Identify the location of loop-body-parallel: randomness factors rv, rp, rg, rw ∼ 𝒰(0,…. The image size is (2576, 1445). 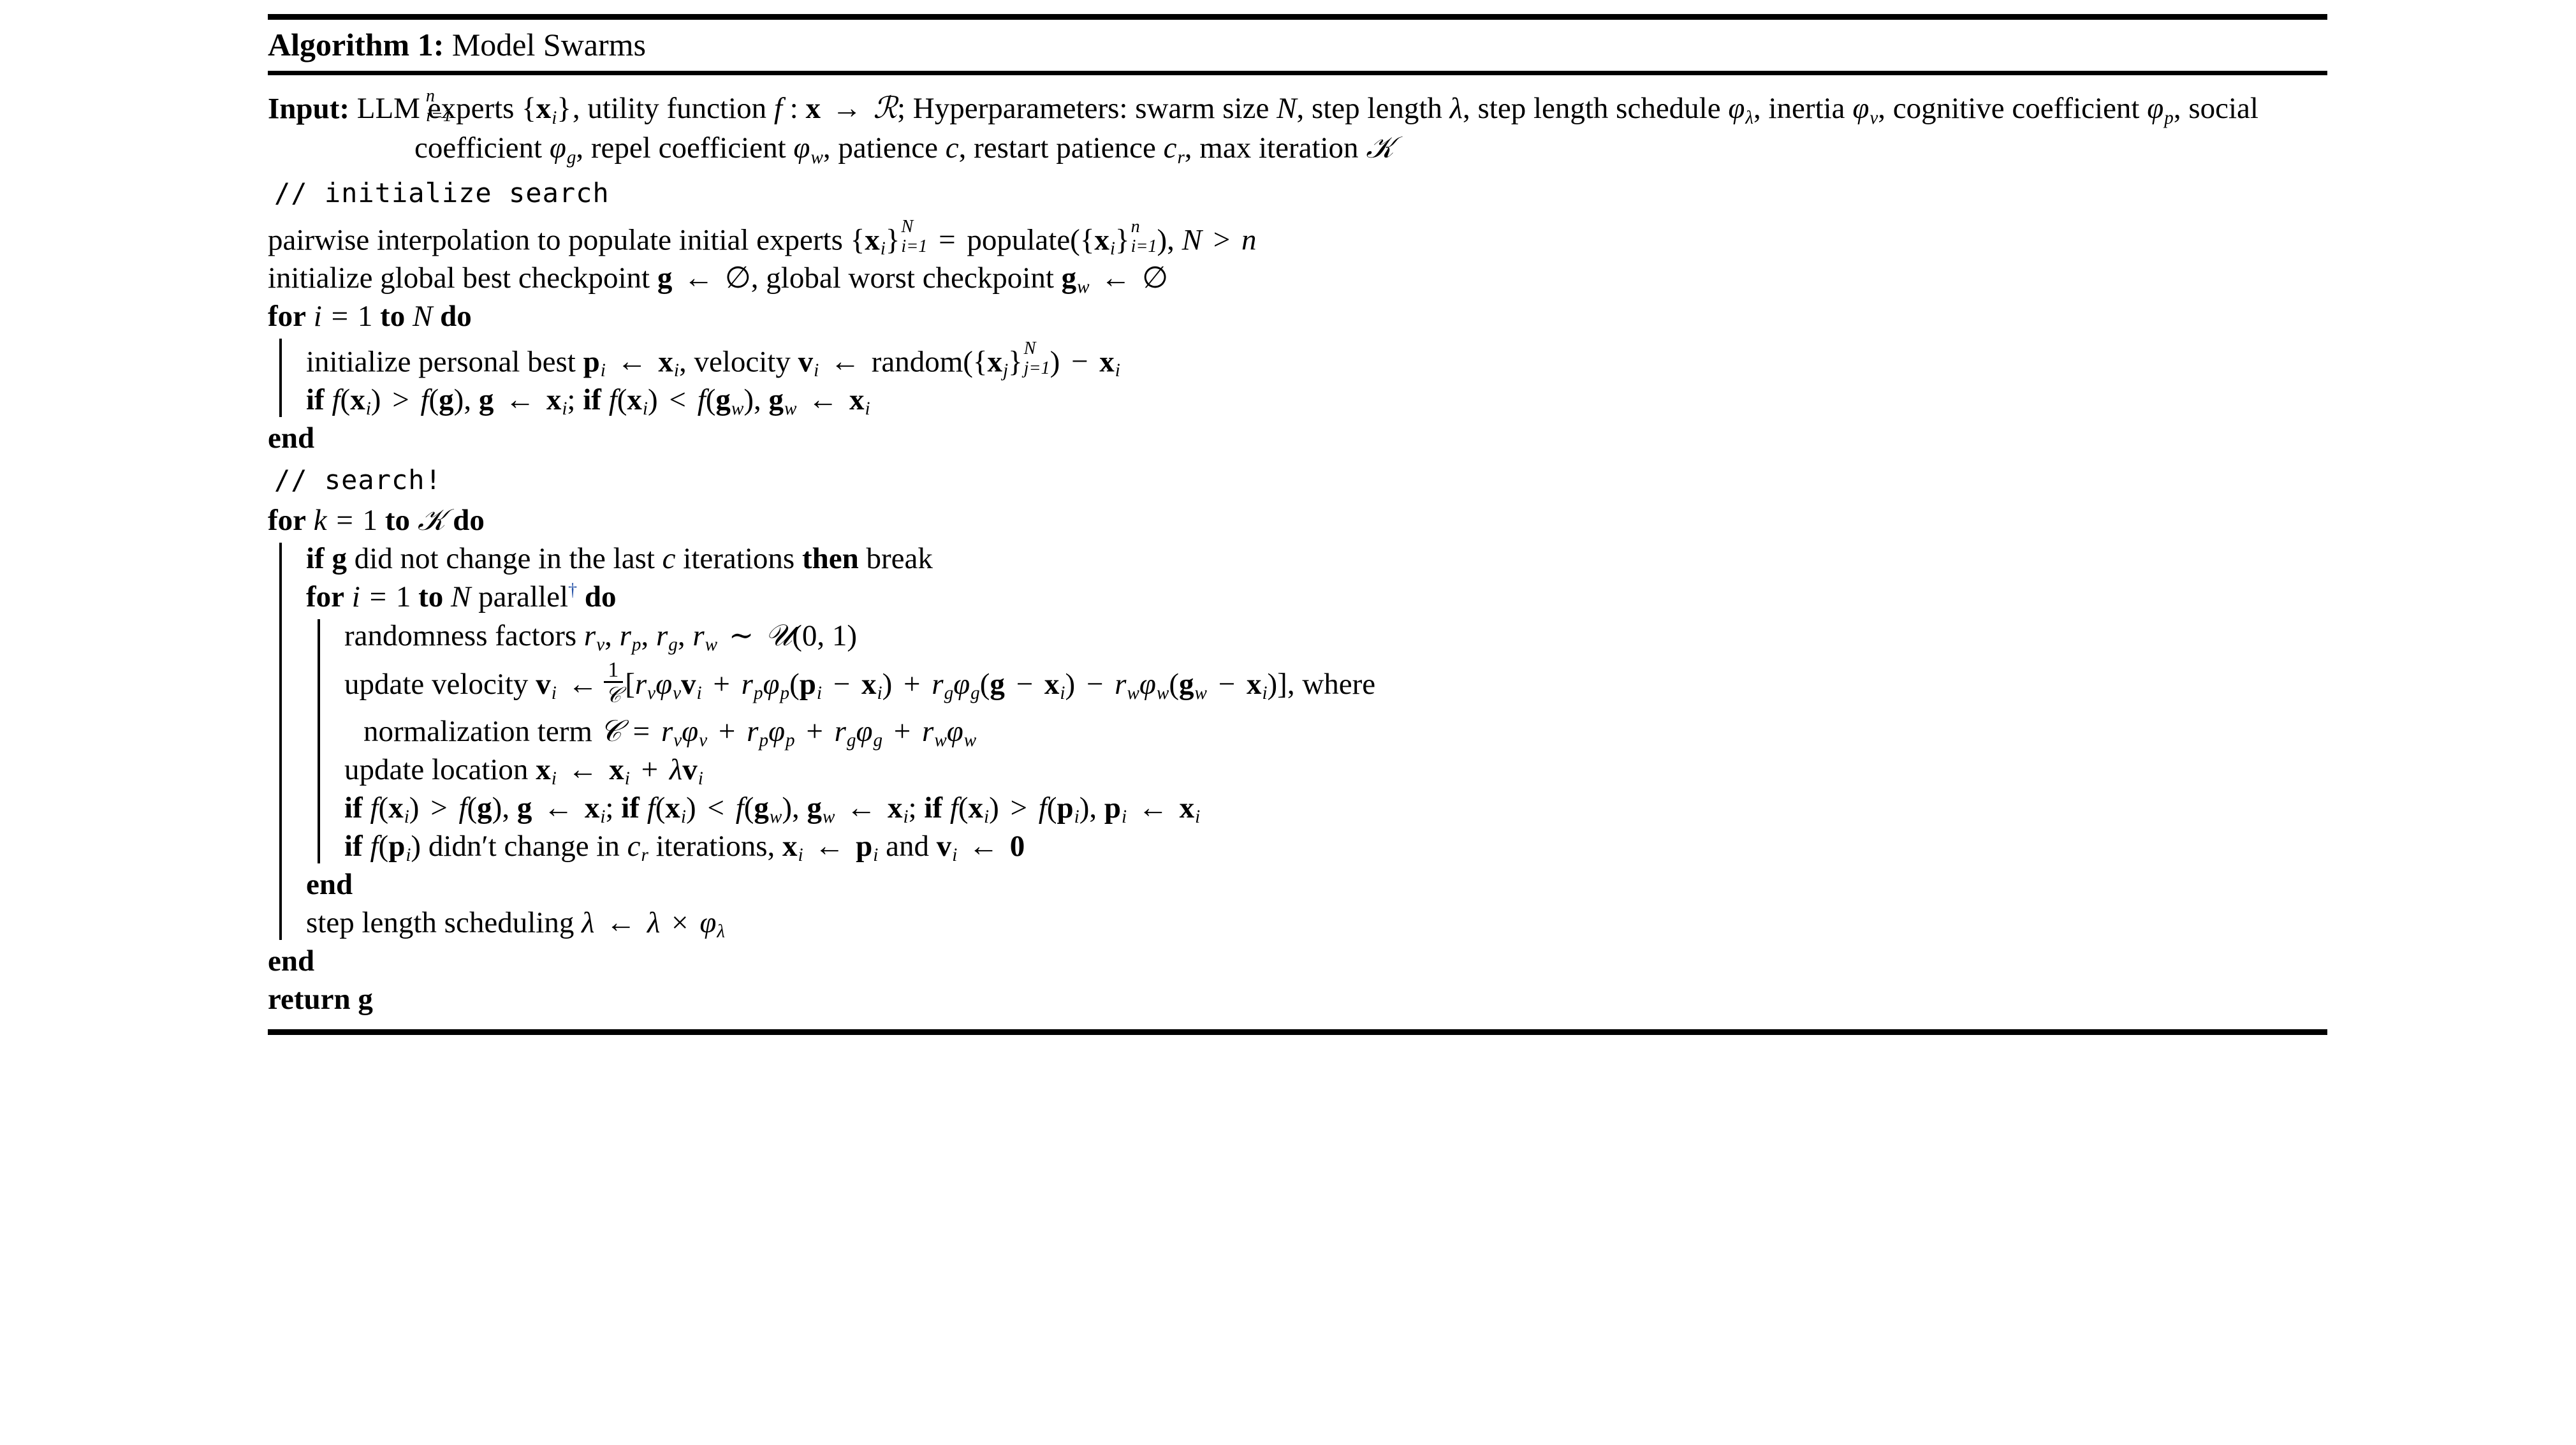
(1297, 741).